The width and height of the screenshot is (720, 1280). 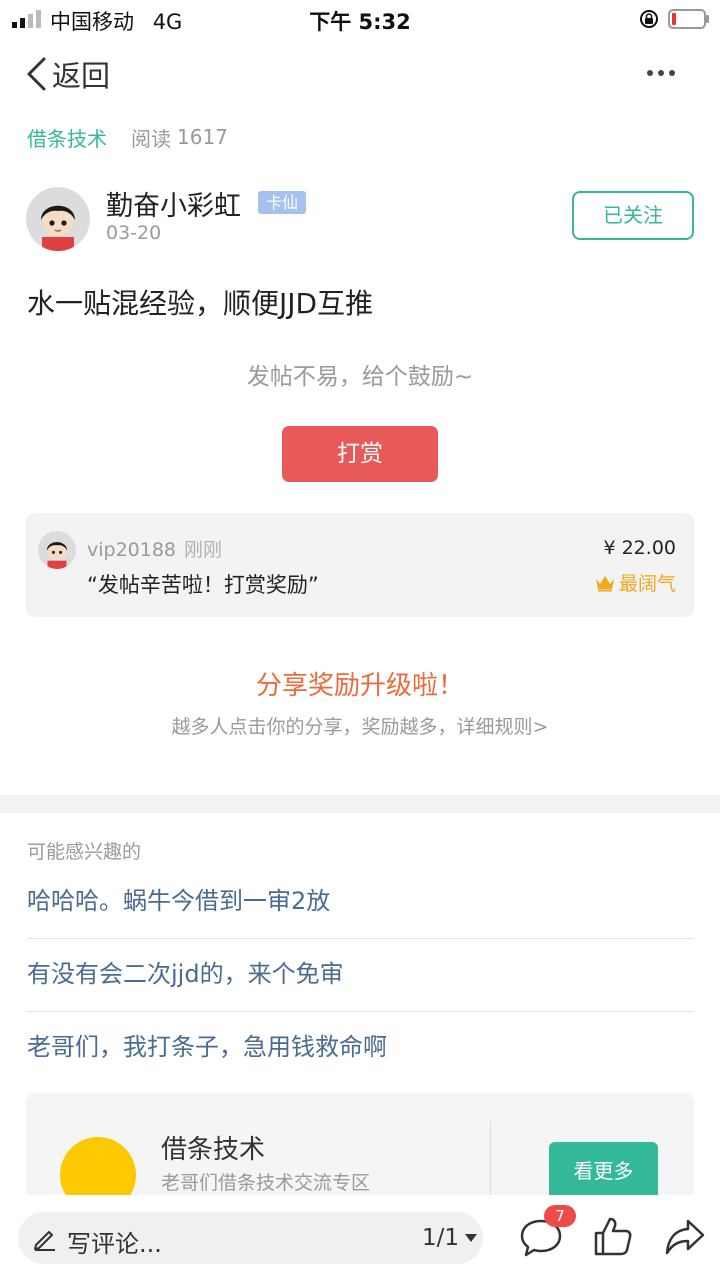 I want to click on reward-amount: ¥ 22.00, so click(x=639, y=548).